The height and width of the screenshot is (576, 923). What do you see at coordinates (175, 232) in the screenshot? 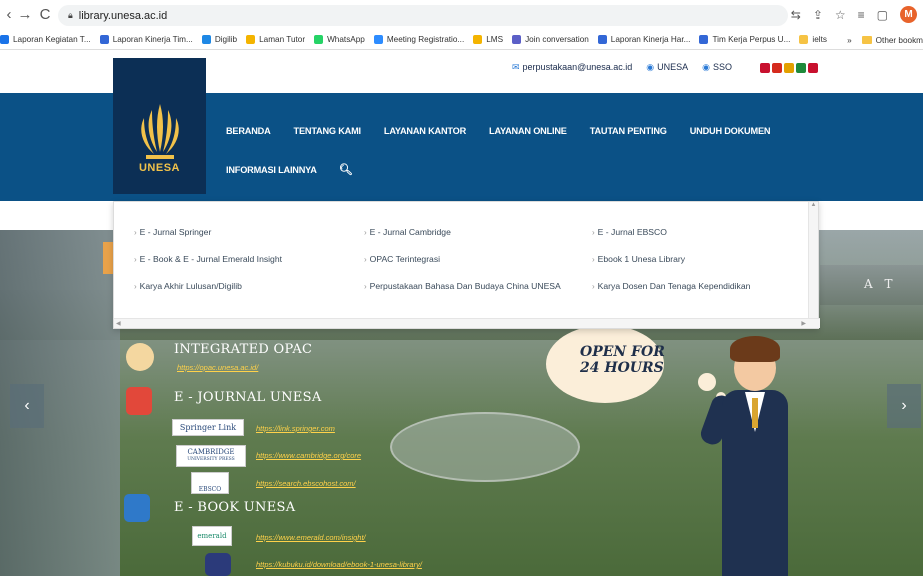
I see `dropdown-item-label: E - Jurnal Springer` at bounding box center [175, 232].